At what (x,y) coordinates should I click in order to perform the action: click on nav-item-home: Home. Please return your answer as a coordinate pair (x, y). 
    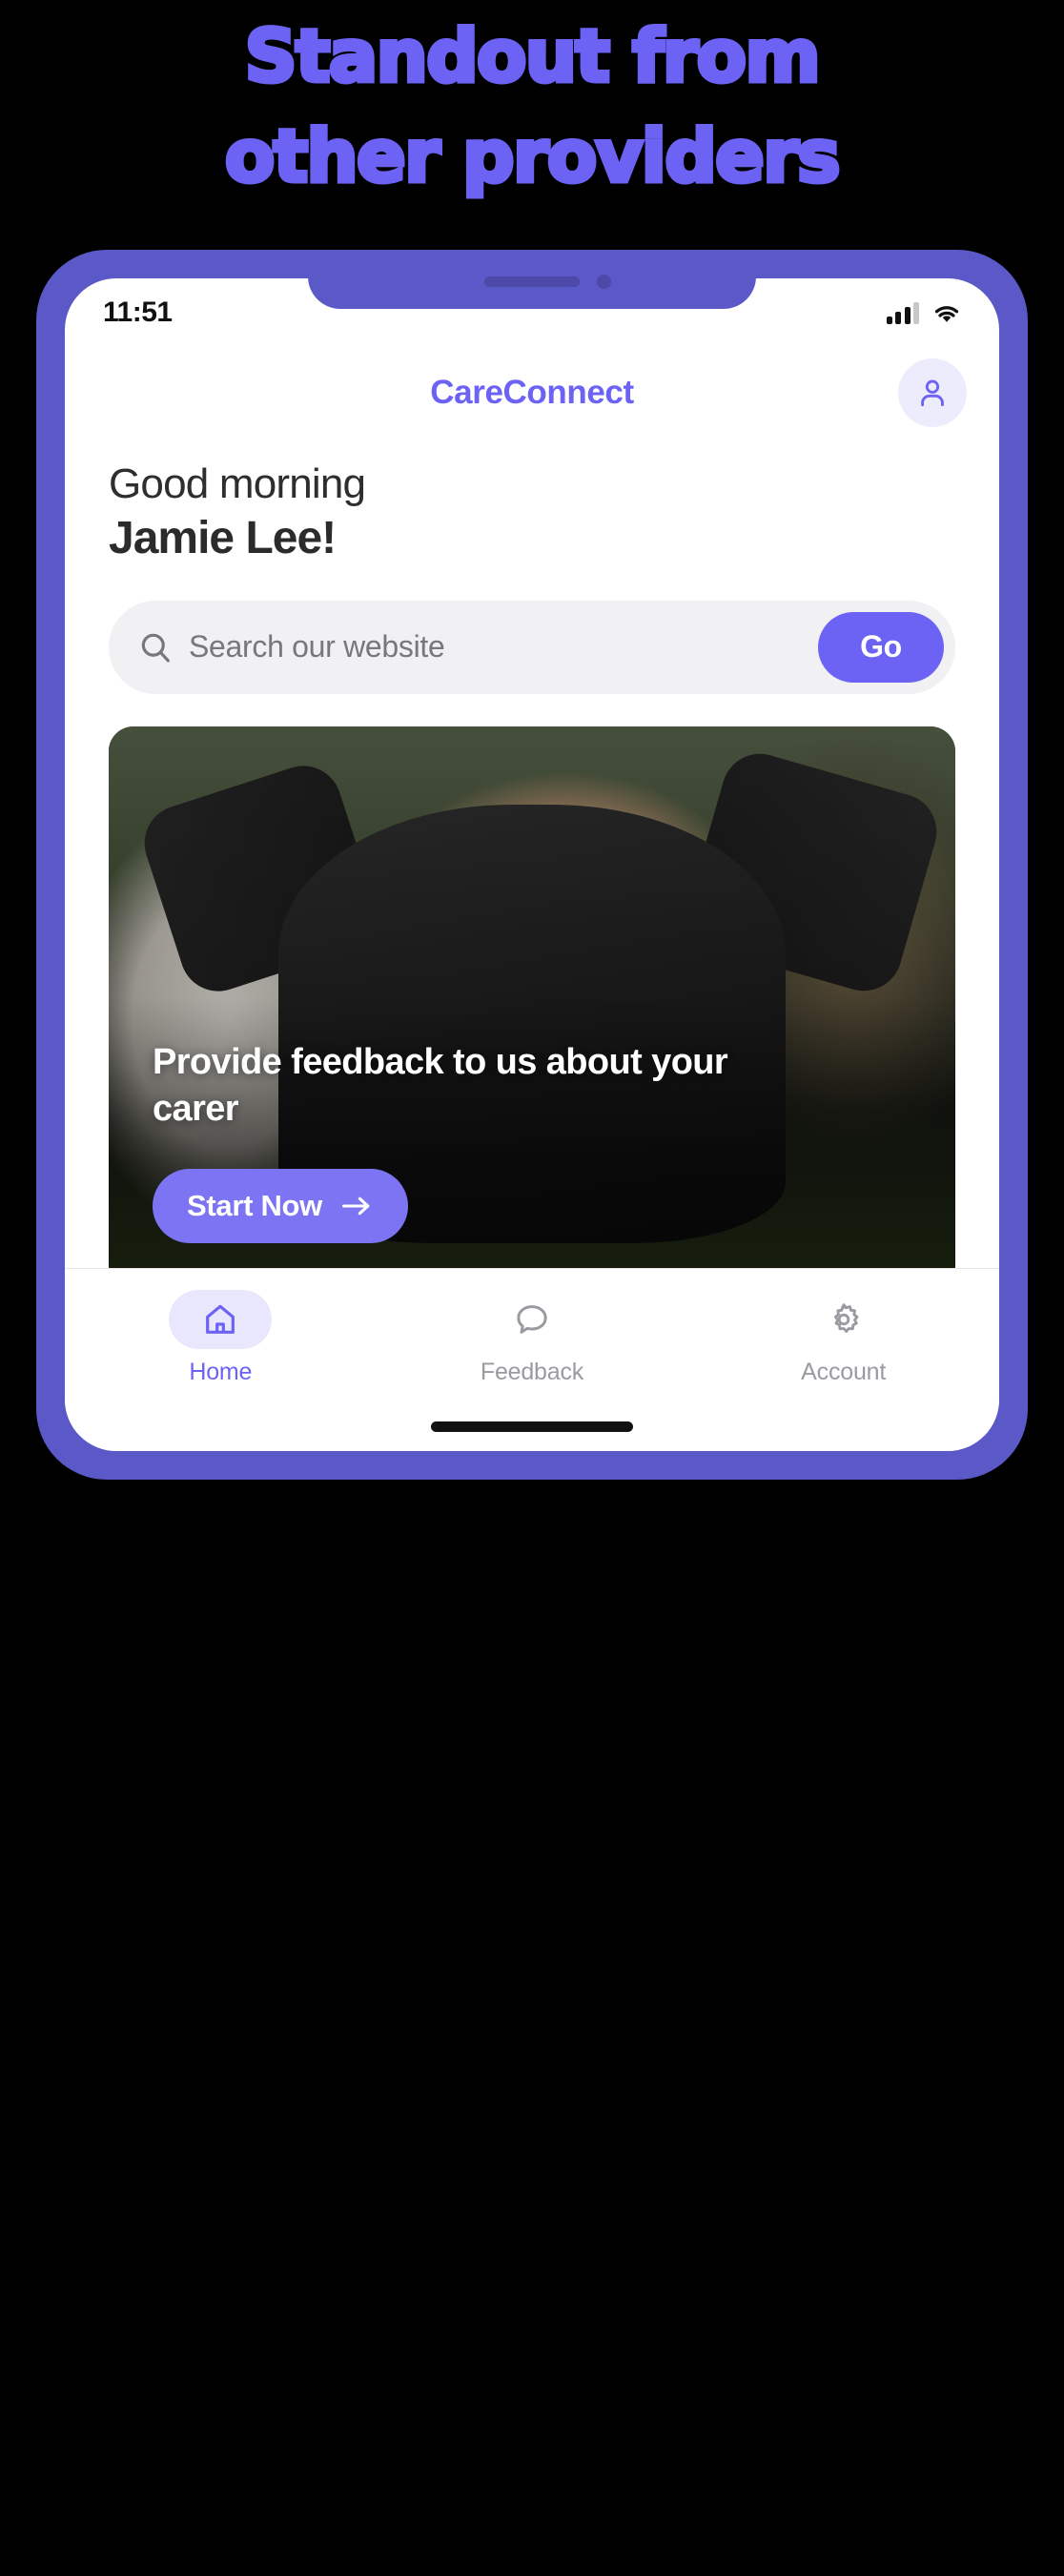
    Looking at the image, I should click on (221, 1338).